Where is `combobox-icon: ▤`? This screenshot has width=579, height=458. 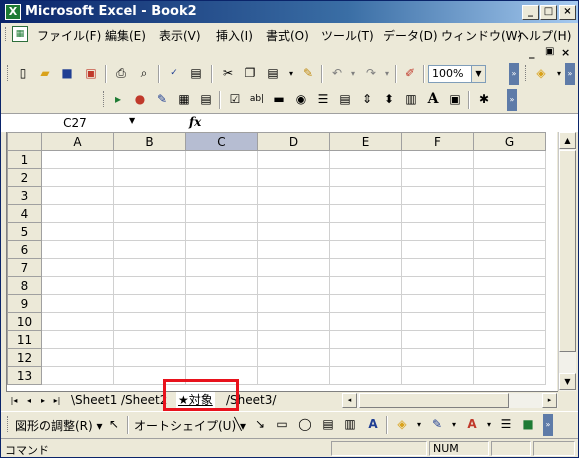 combobox-icon: ▤ is located at coordinates (345, 99).